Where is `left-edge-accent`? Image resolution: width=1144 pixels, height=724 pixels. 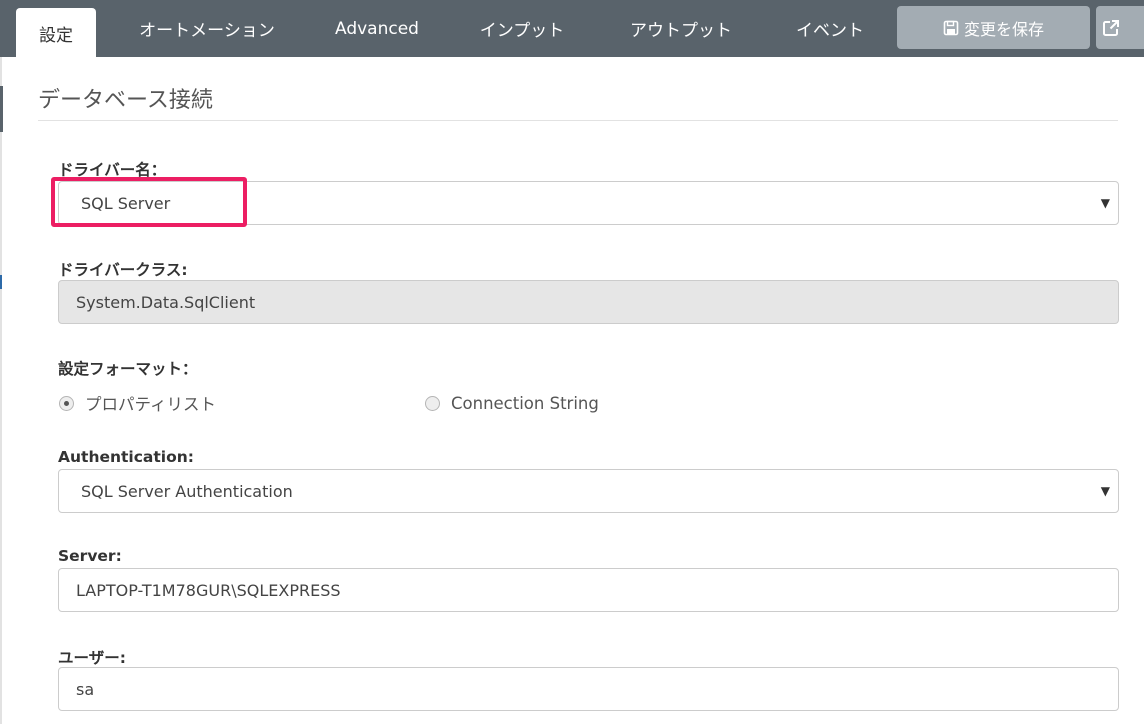 left-edge-accent is located at coordinates (1, 282).